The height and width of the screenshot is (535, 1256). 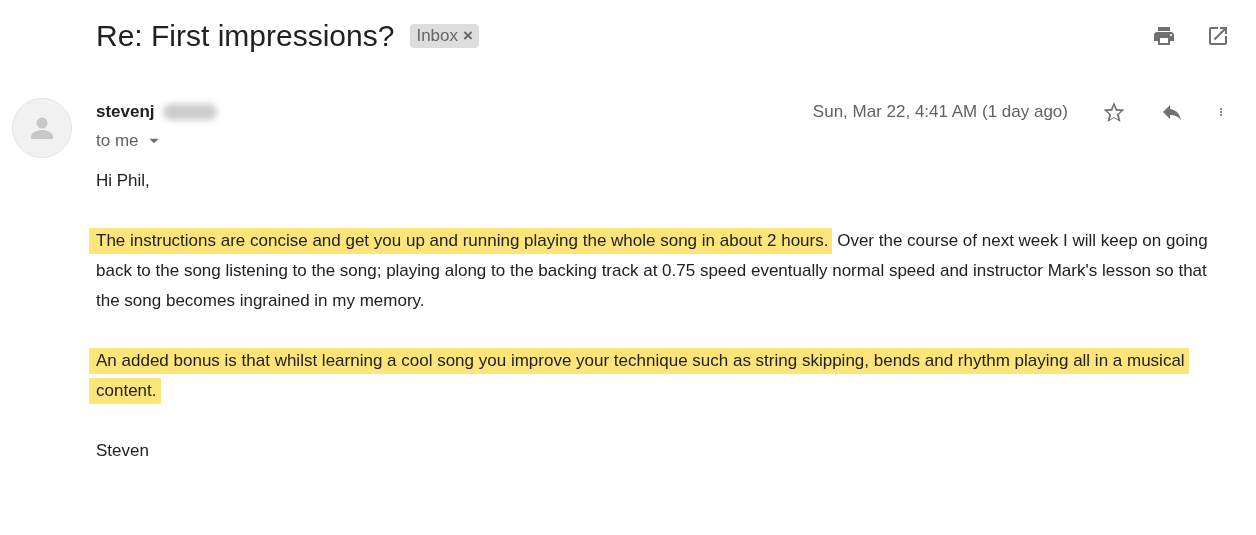 I want to click on recipient-text: to me, so click(x=117, y=141).